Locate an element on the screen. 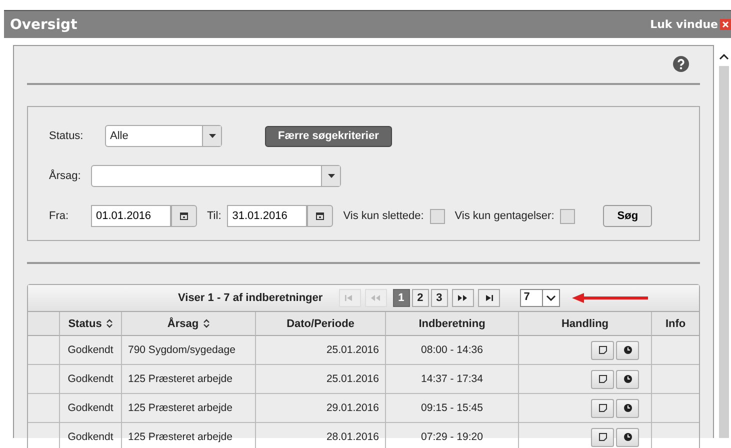  field-label: Årsag: is located at coordinates (65, 176).